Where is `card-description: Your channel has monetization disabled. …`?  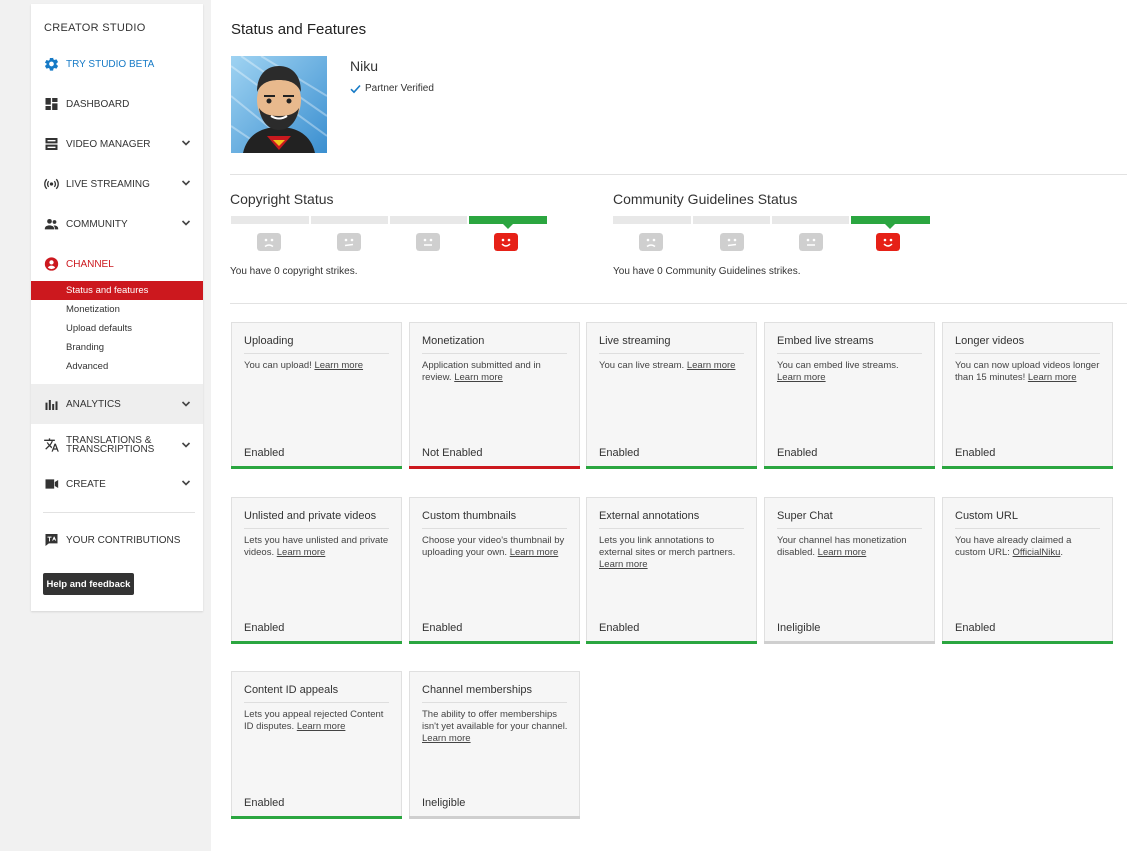
card-description: Your channel has monetization disabled. … is located at coordinates (850, 547).